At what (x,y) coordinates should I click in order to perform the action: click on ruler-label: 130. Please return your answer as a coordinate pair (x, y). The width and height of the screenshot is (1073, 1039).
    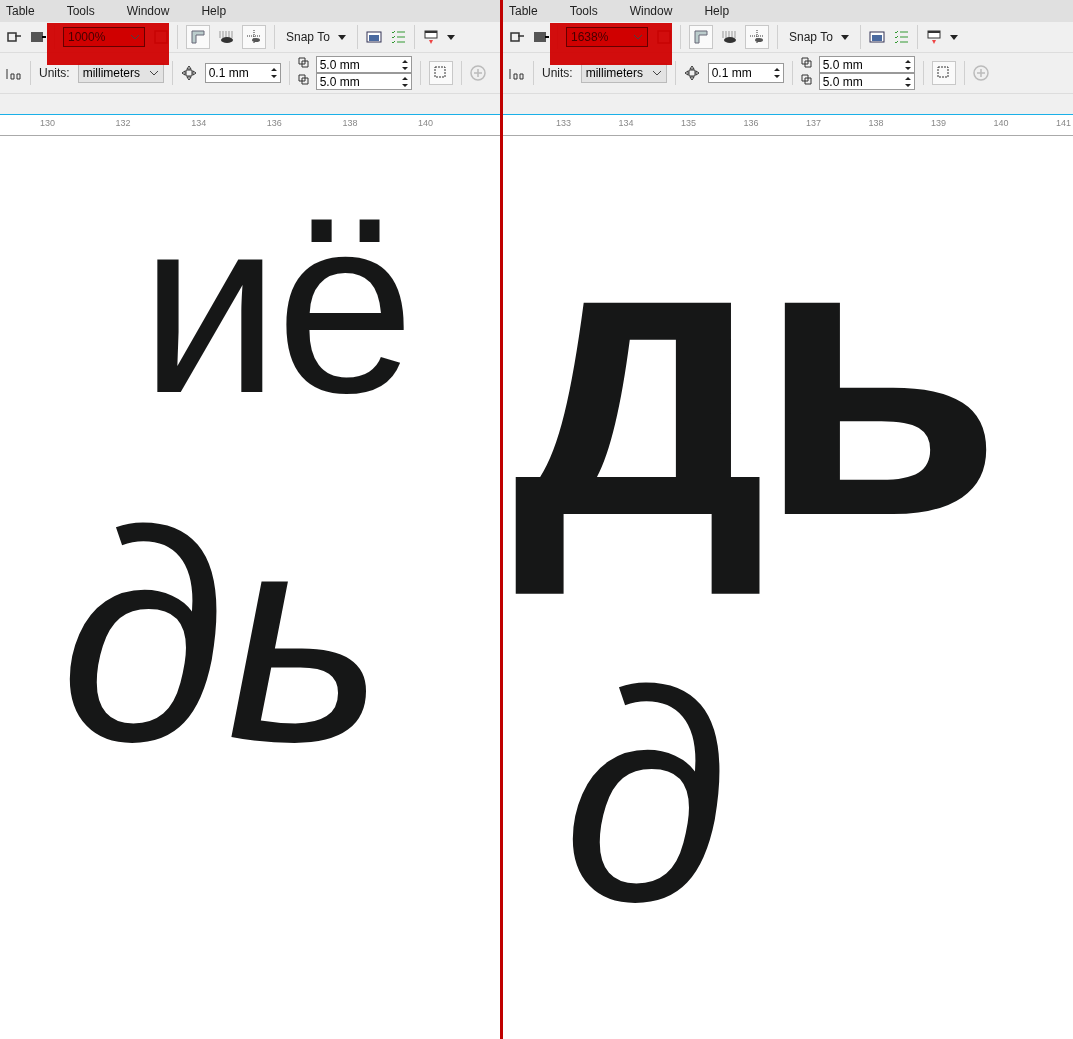
    Looking at the image, I should click on (48, 123).